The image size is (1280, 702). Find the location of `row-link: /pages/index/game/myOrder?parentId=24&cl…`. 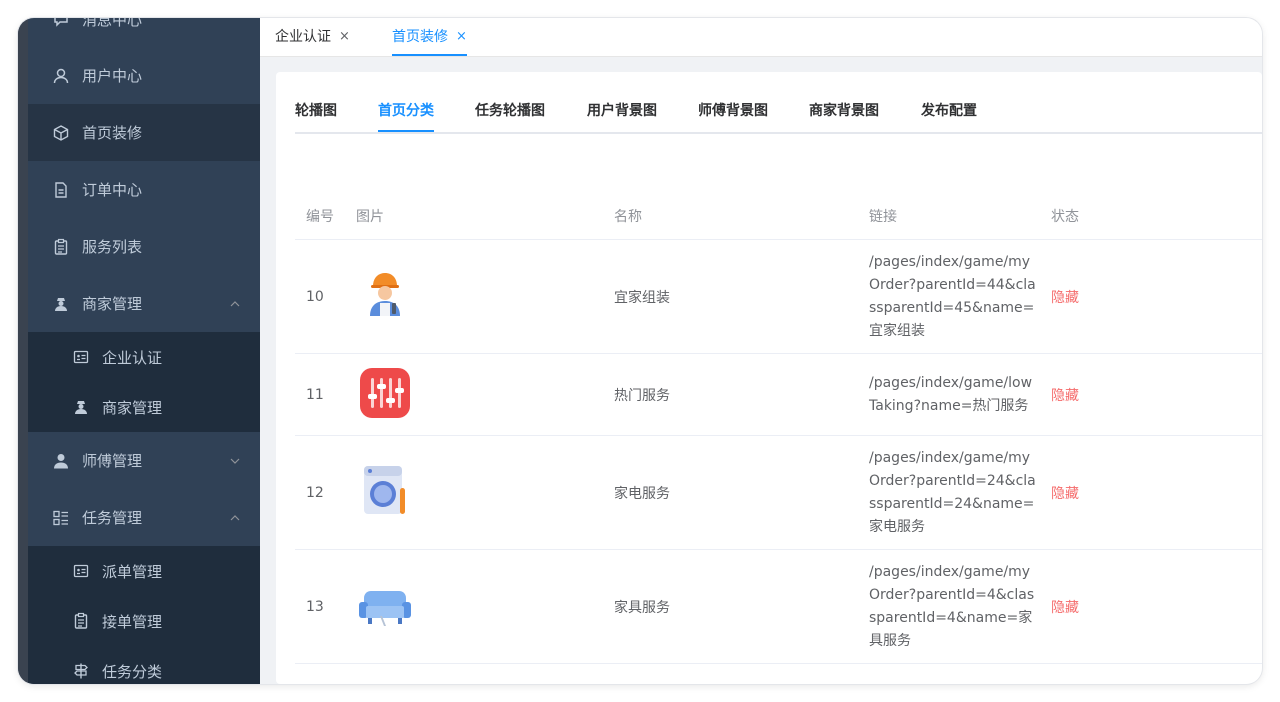

row-link: /pages/index/game/myOrder?parentId=24&cl… is located at coordinates (952, 492).